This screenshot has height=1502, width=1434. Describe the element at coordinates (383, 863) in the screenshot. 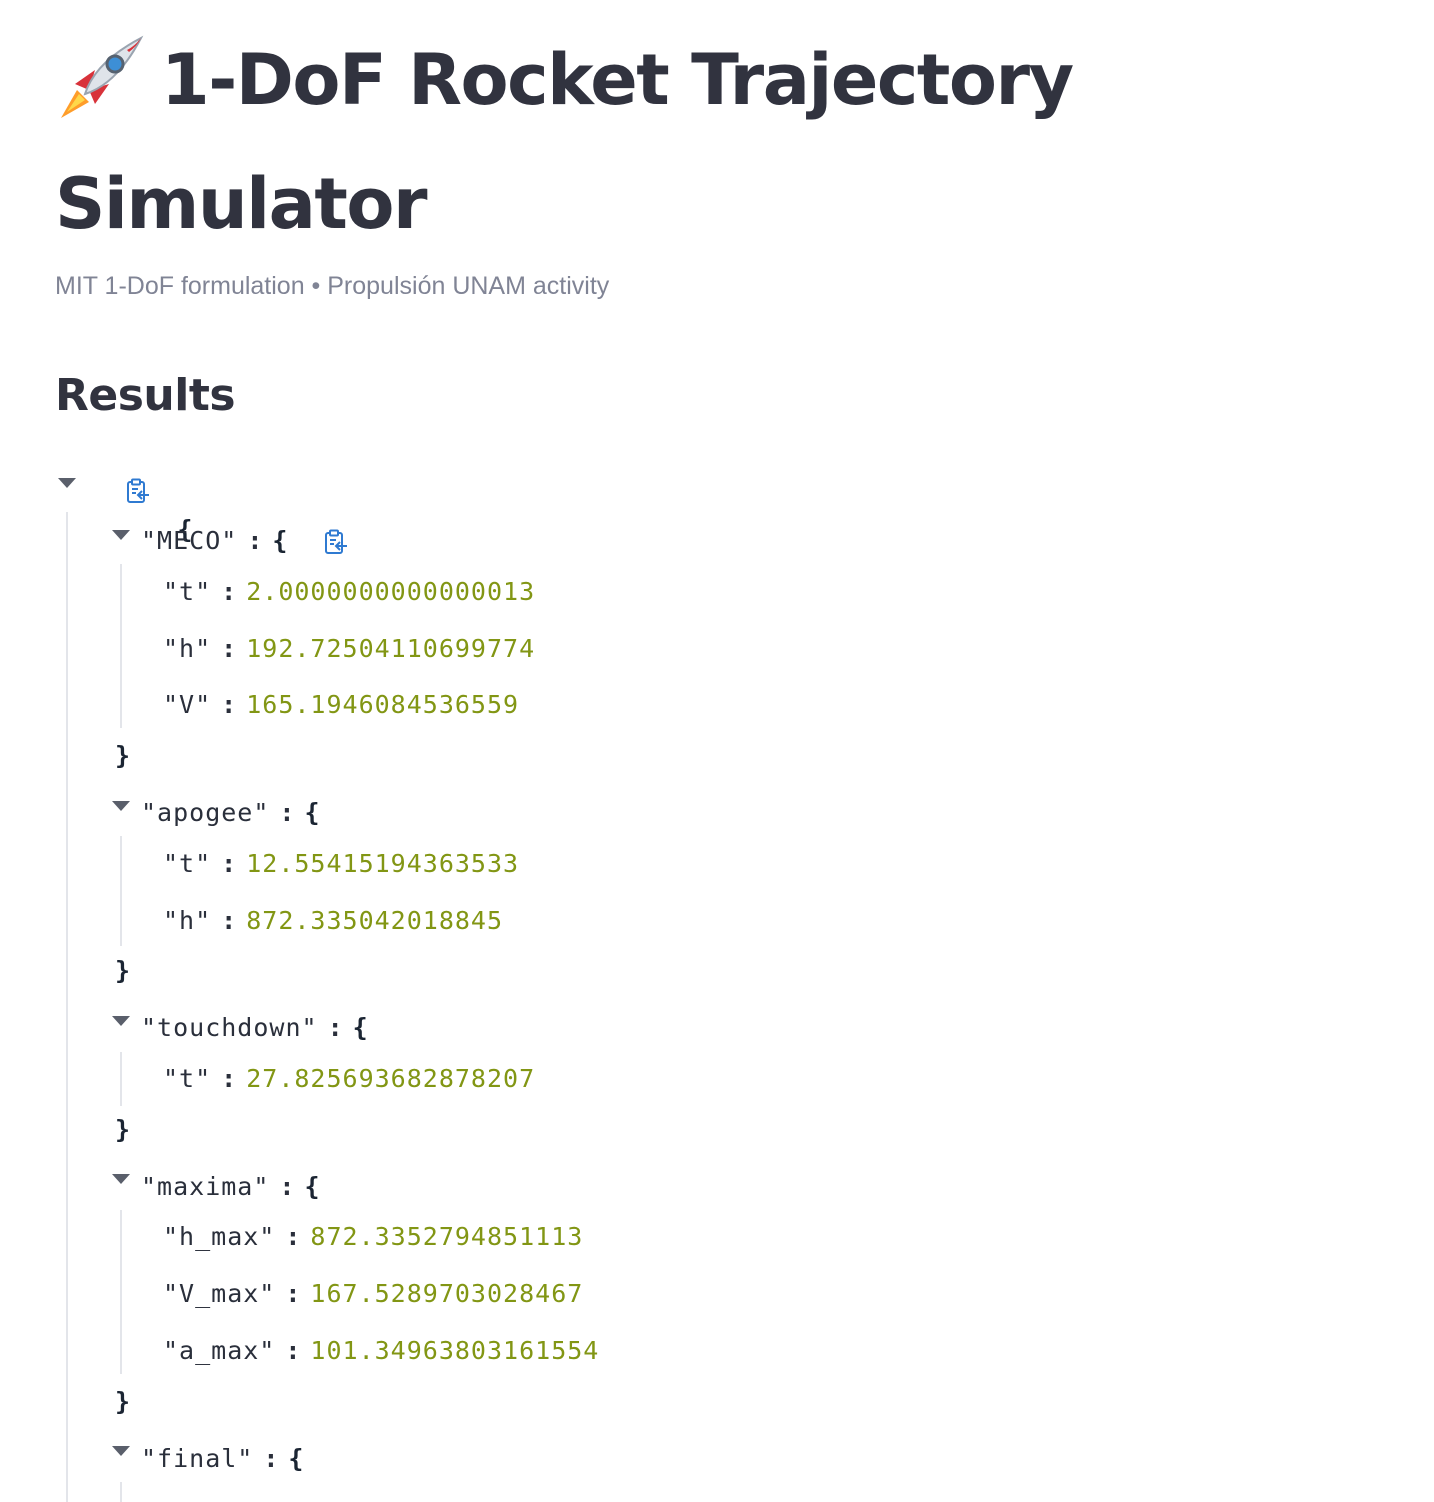

I see `apogee-t-value: 12.55415194363533` at that location.